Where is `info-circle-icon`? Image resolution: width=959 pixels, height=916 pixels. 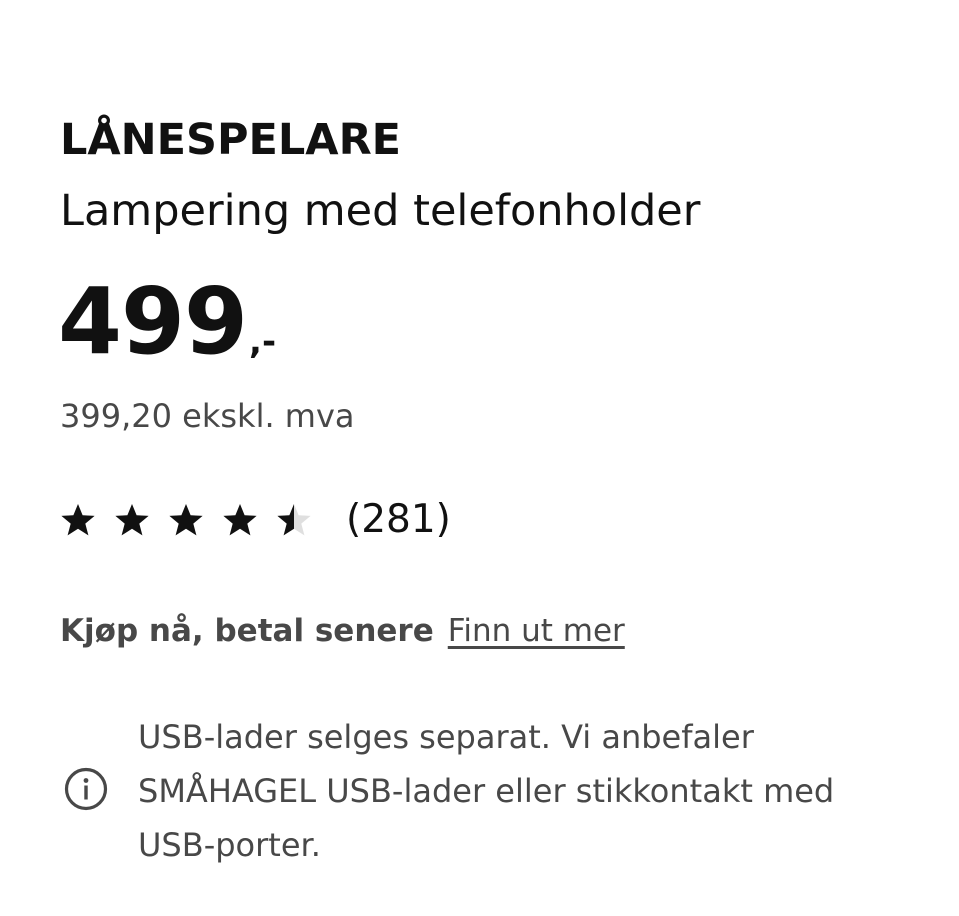 info-circle-icon is located at coordinates (86, 789).